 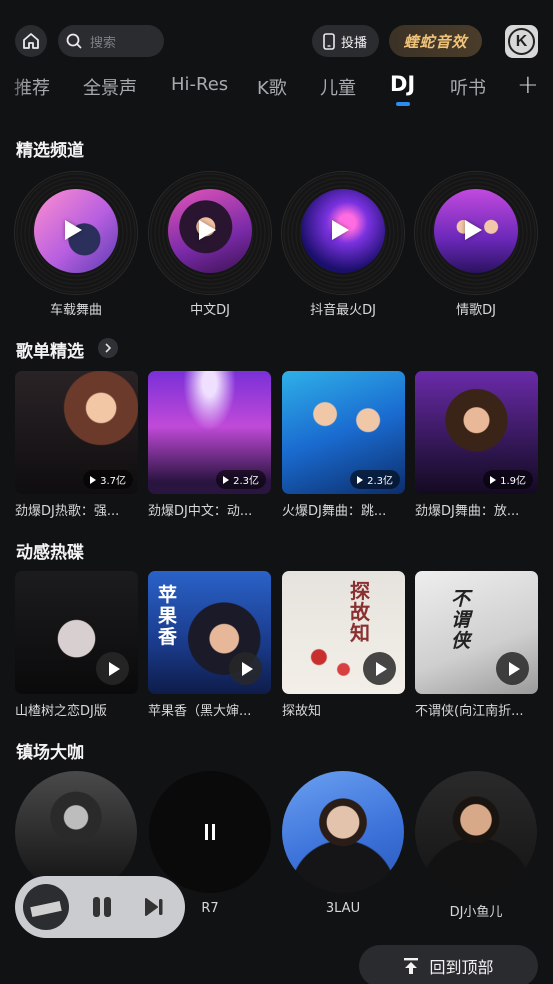 What do you see at coordinates (61, 711) in the screenshot?
I see `album-label: 山楂树之恋DJ版` at bounding box center [61, 711].